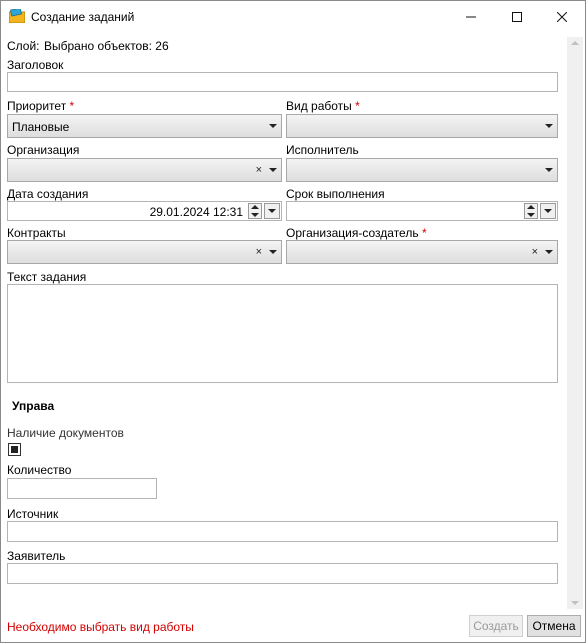 Image resolution: width=586 pixels, height=643 pixels. I want to click on close-button, so click(562, 16).